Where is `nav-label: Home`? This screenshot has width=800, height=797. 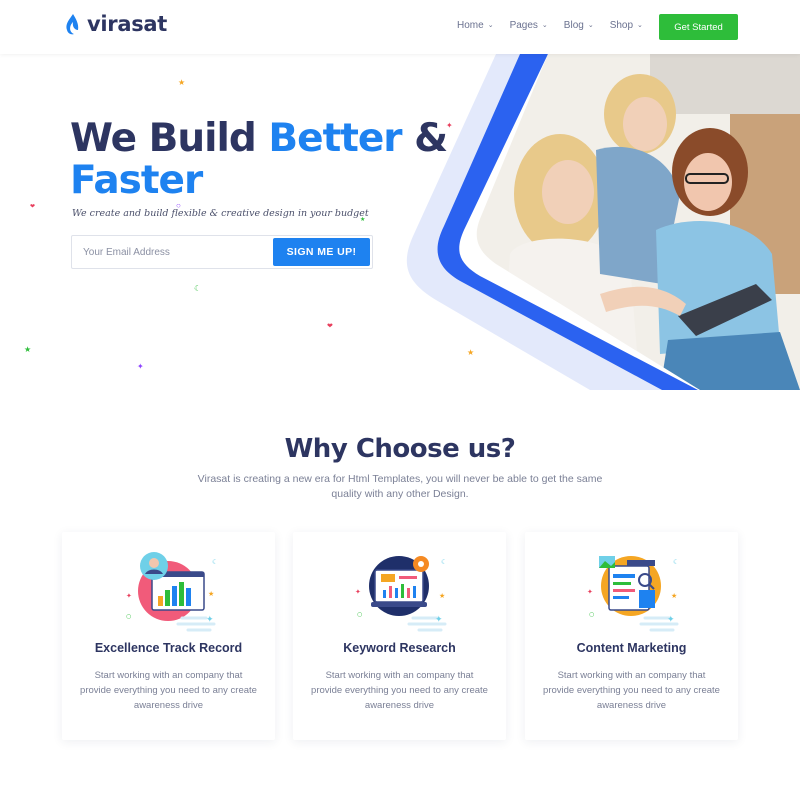
nav-label: Home is located at coordinates (470, 25).